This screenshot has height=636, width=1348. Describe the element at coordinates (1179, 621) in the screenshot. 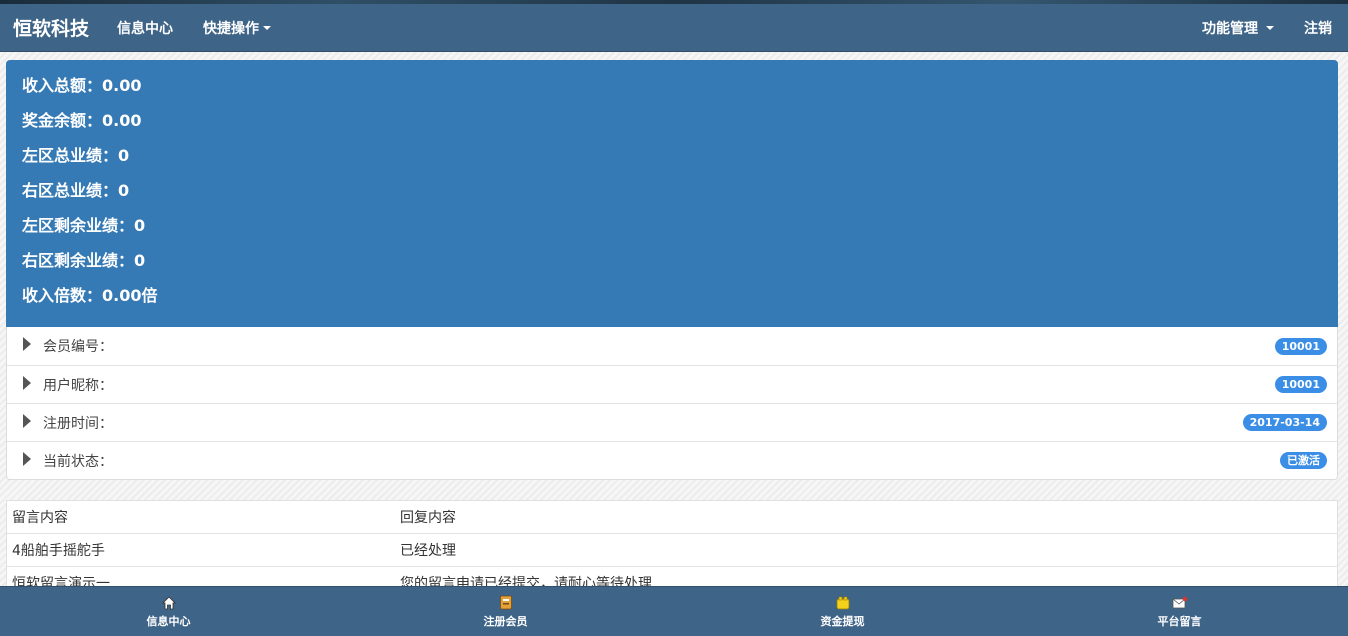

I see `tab-label: 平台留言` at that location.